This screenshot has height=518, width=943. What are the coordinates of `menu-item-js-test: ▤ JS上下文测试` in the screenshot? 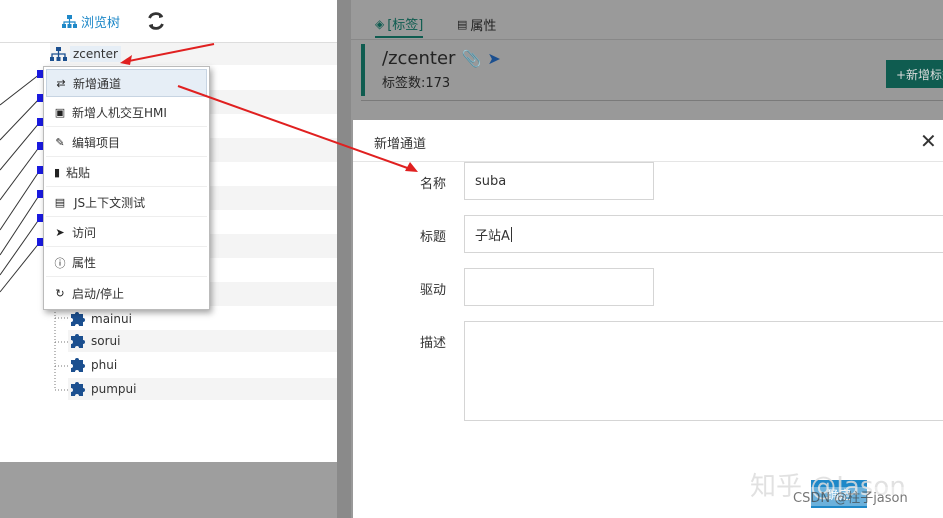 It's located at (126, 203).